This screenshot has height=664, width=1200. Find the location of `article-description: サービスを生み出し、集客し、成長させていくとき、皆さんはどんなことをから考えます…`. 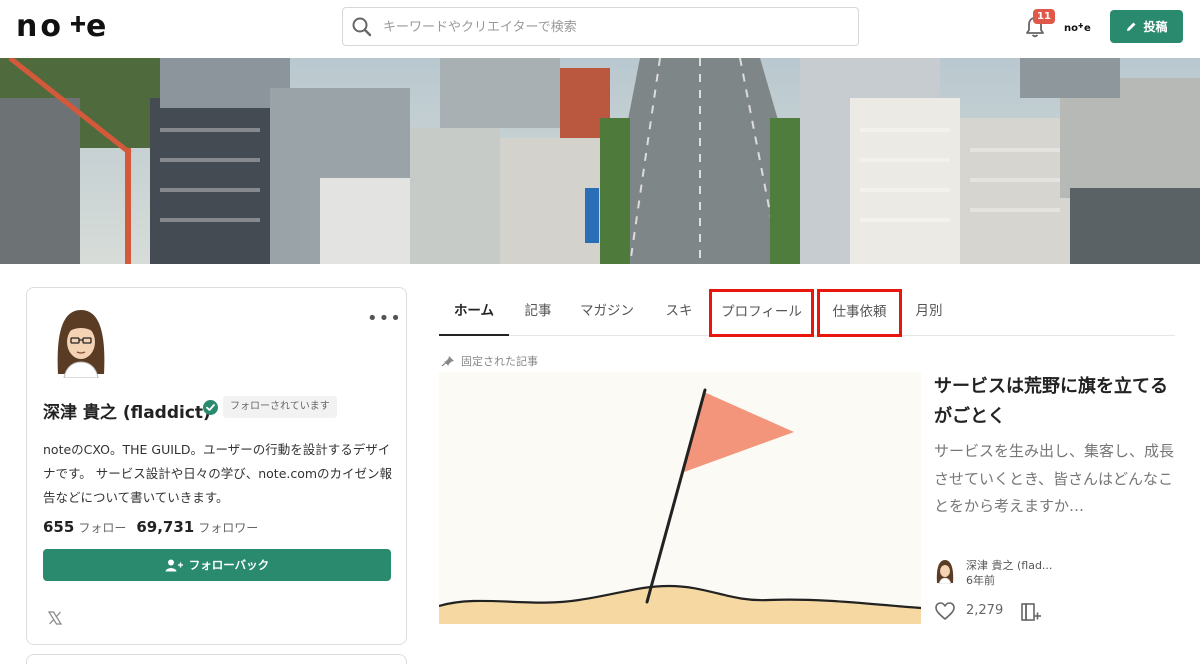

article-description: サービスを生み出し、集客し、成長させていくとき、皆さんはどんなことをから考えます… is located at coordinates (1054, 478).